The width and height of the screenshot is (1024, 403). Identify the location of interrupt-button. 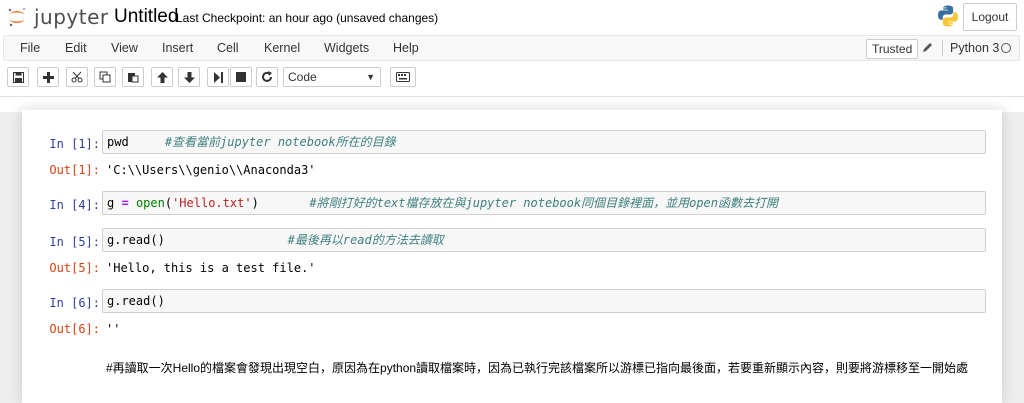
(241, 77).